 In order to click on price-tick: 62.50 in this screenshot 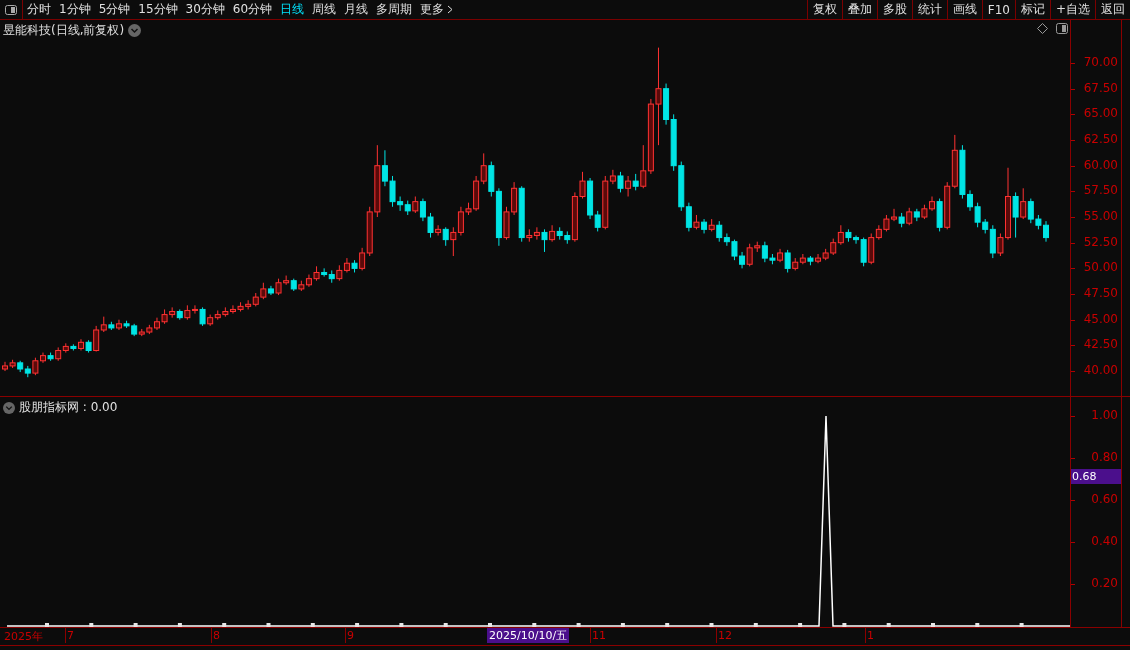, I will do `click(1100, 139)`.